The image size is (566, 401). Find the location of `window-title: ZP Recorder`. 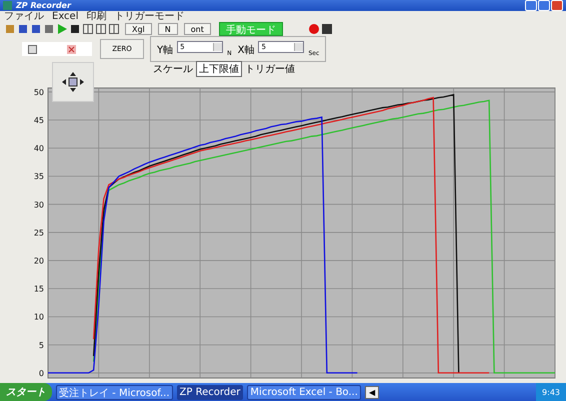

window-title: ZP Recorder is located at coordinates (43, 5).